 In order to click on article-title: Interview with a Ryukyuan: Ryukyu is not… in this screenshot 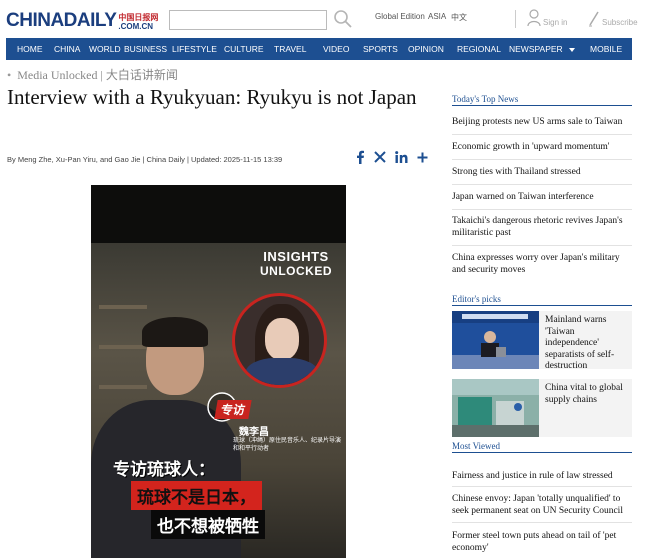, I will do `click(212, 97)`.